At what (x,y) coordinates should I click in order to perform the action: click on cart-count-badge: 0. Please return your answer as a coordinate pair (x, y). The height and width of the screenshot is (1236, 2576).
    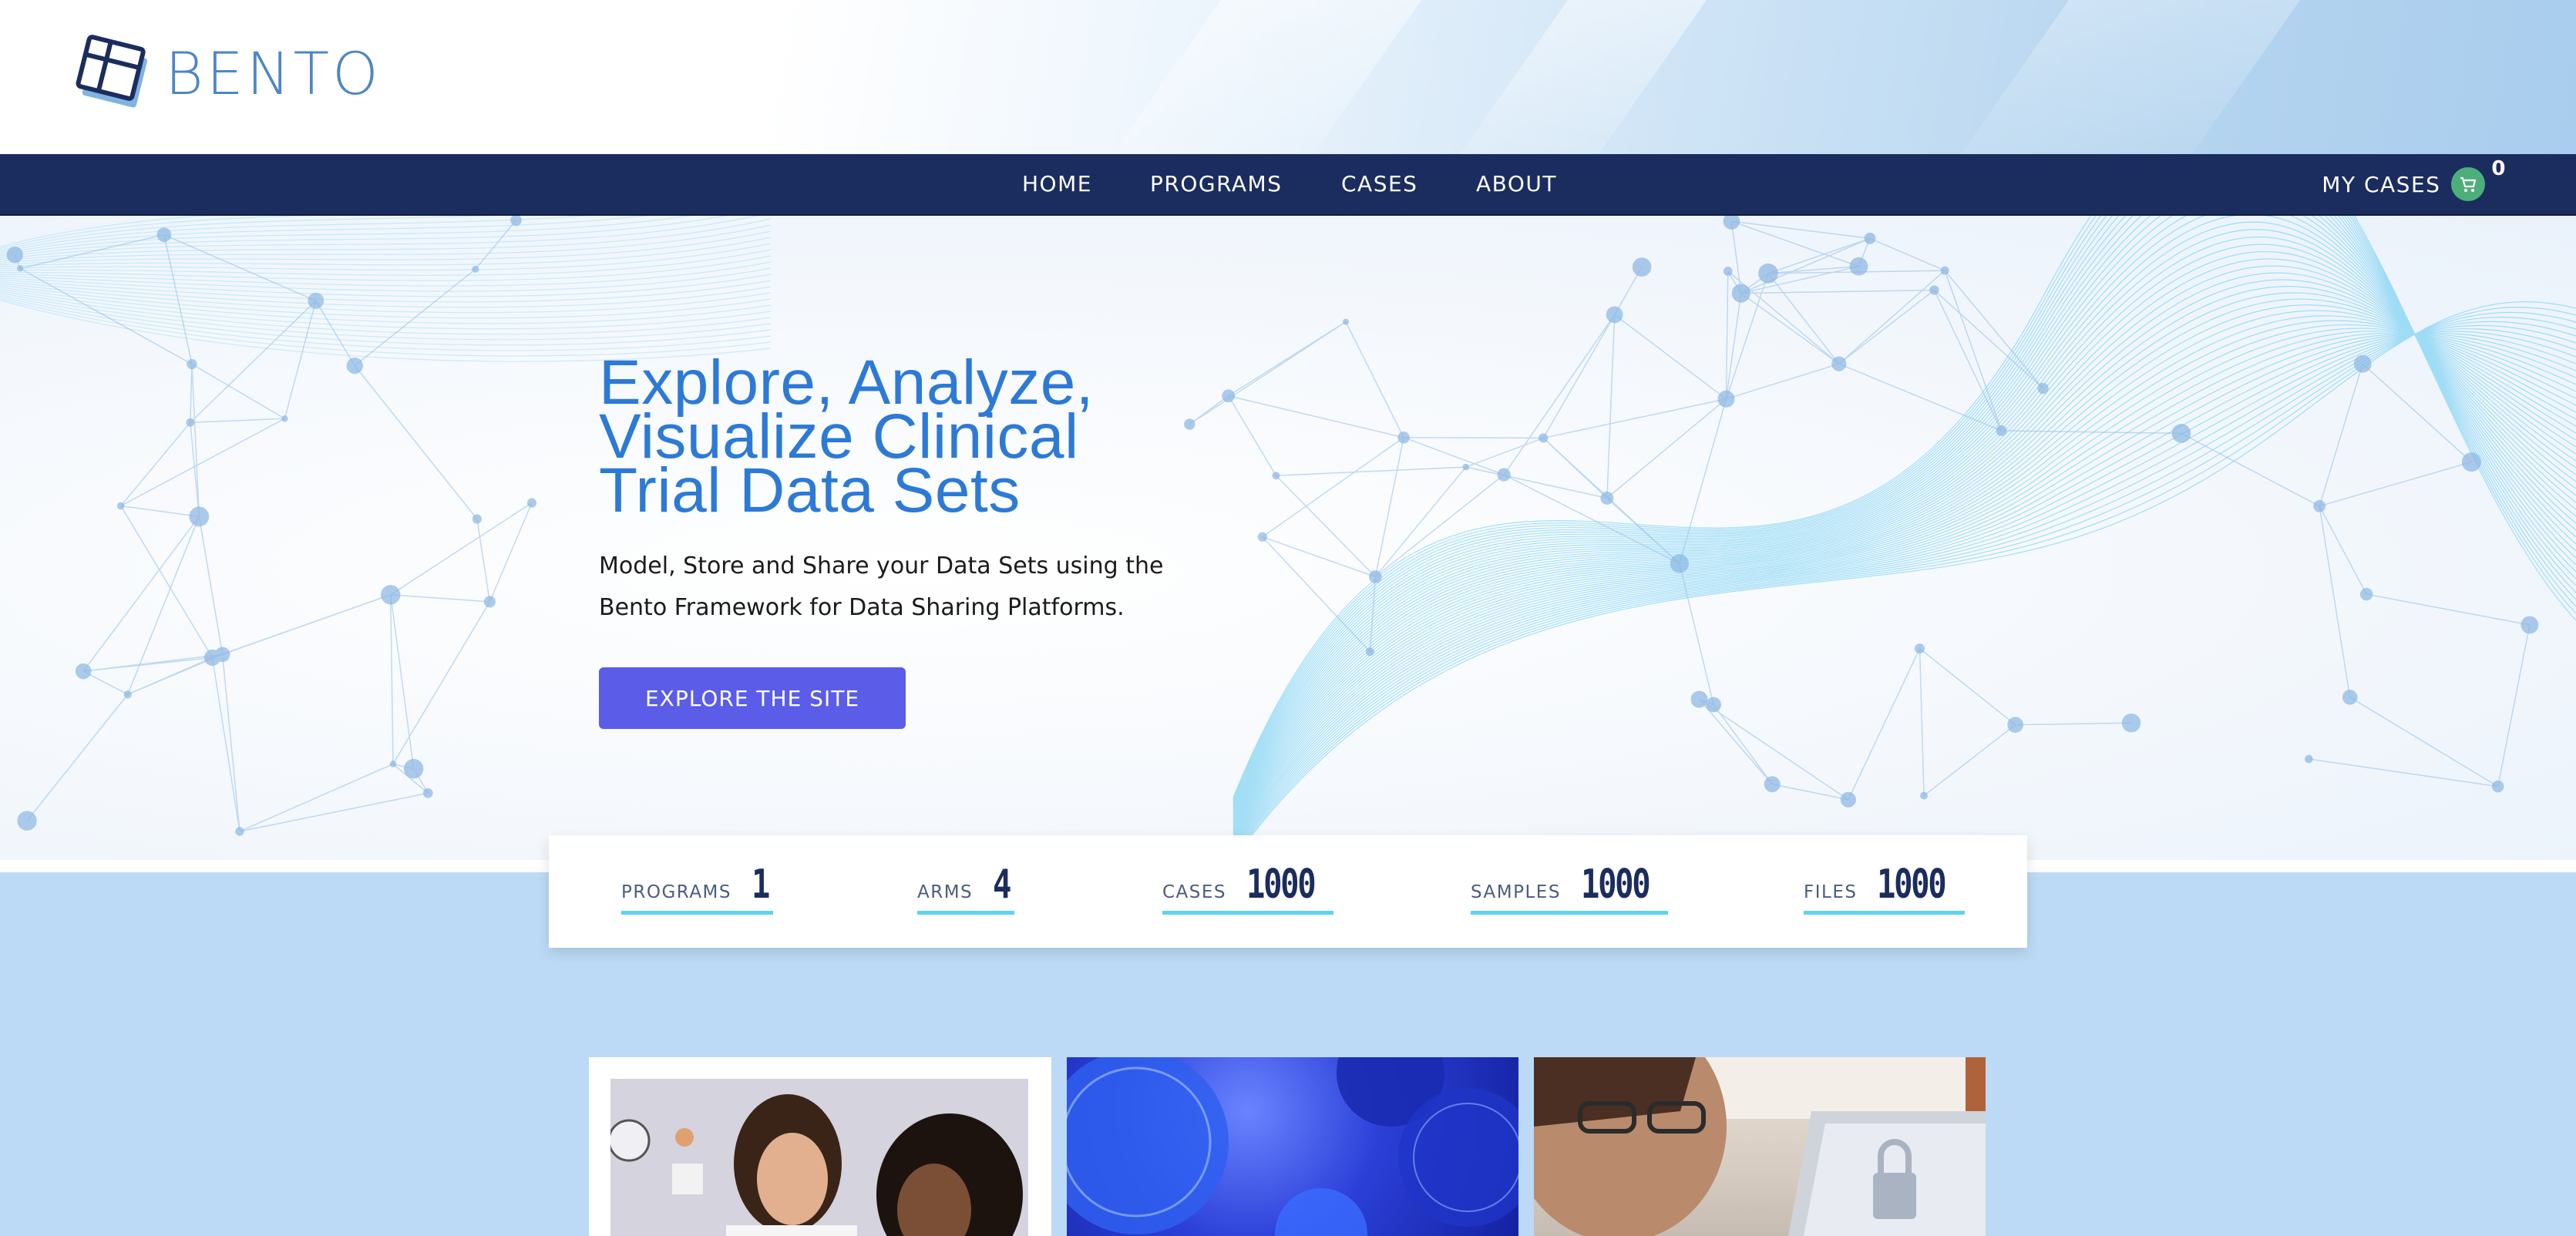
    Looking at the image, I should click on (2499, 168).